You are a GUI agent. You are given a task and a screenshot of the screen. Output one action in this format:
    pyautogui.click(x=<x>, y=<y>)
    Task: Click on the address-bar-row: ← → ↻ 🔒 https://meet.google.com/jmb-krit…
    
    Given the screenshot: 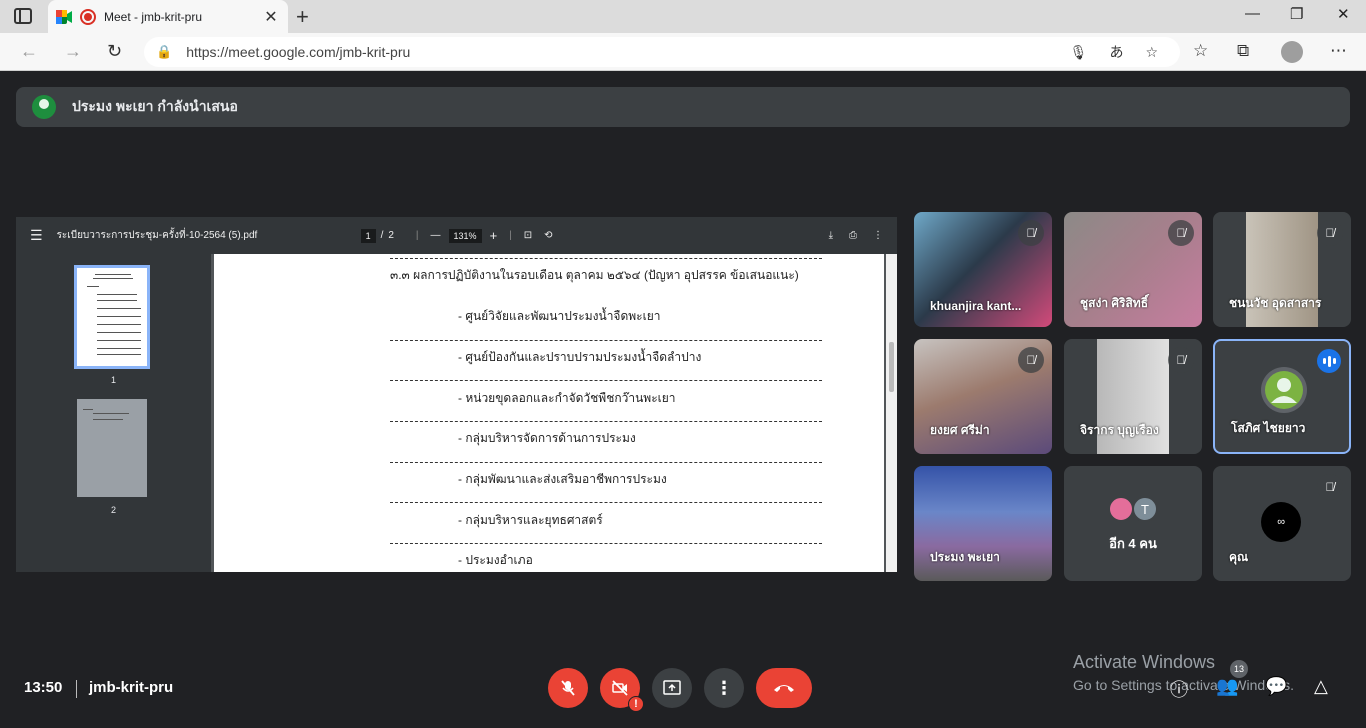 What is the action you would take?
    pyautogui.click(x=683, y=52)
    